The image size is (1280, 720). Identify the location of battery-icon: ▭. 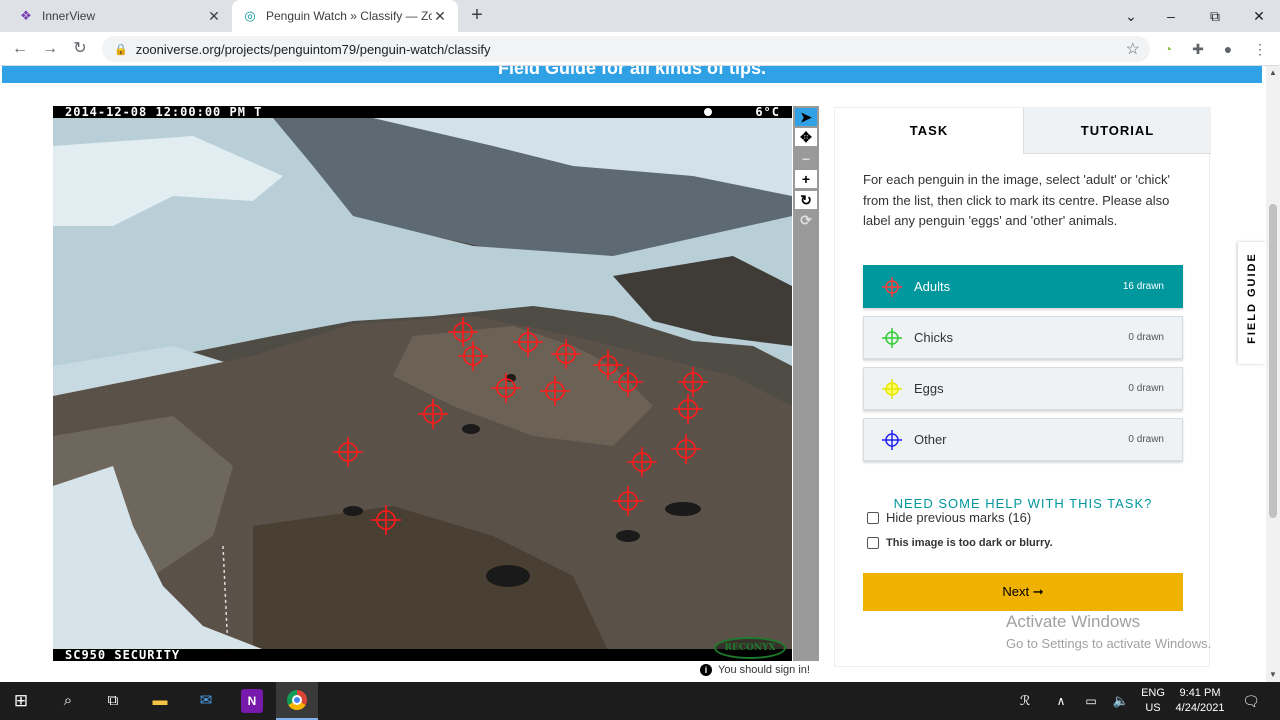
(1091, 701).